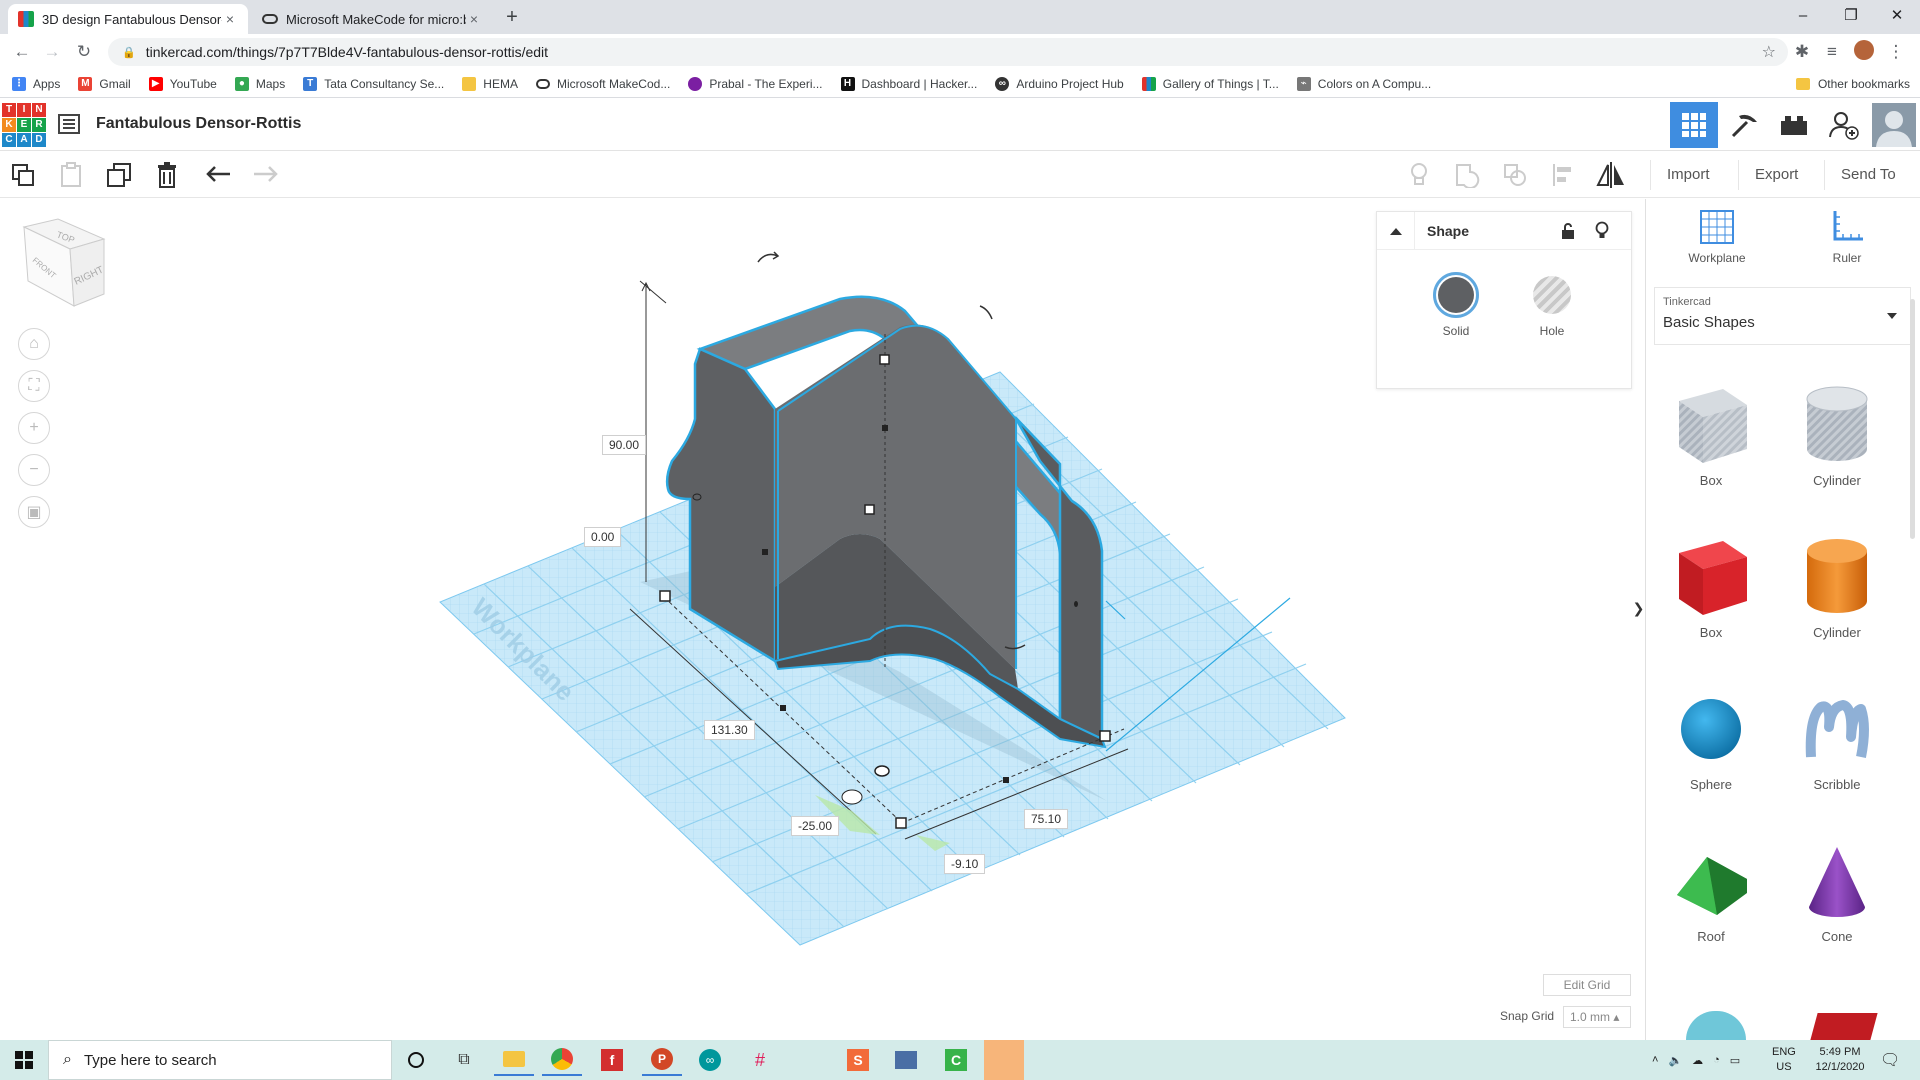 Image resolution: width=1920 pixels, height=1080 pixels. What do you see at coordinates (220, 1060) in the screenshot?
I see `taskbar-search: ⌕ Type here to search` at bounding box center [220, 1060].